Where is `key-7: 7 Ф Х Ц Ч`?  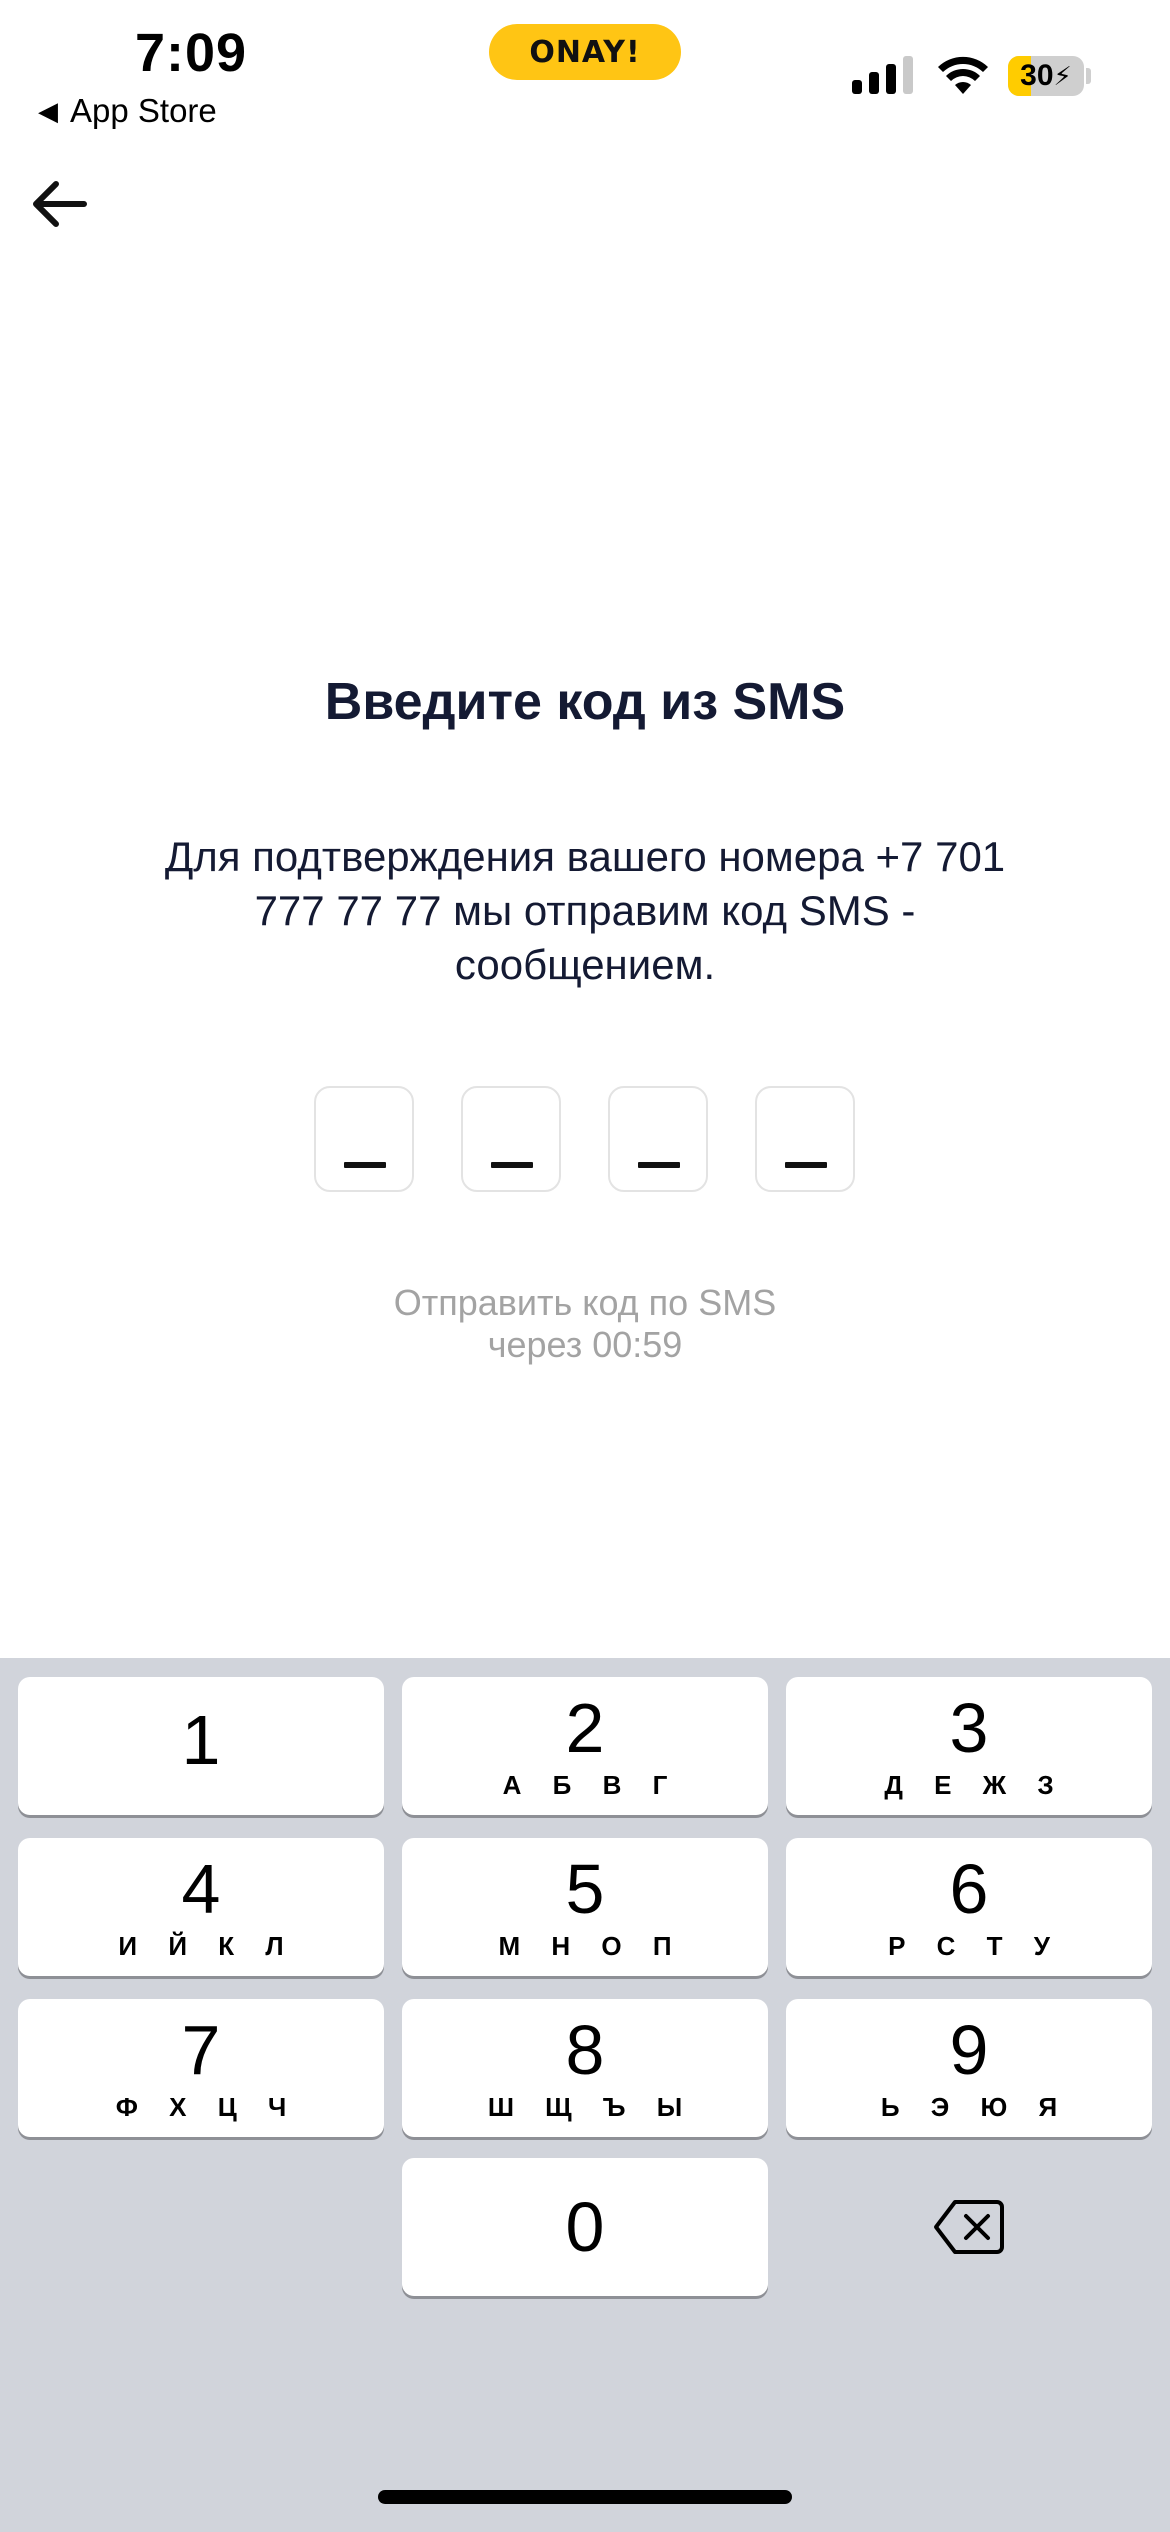
key-7: 7 Ф Х Ц Ч is located at coordinates (201, 2068).